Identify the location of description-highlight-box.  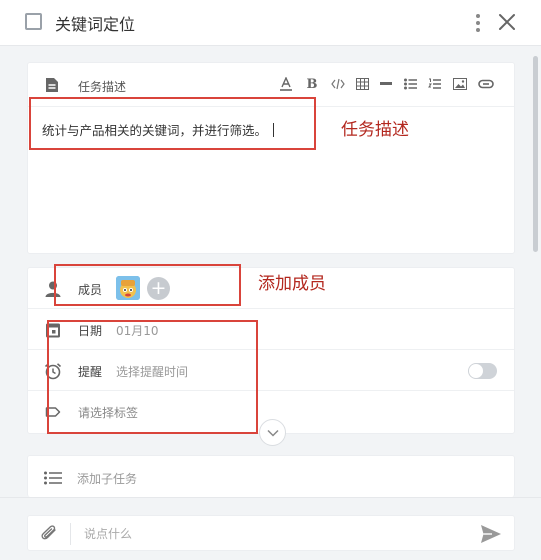
(172, 123).